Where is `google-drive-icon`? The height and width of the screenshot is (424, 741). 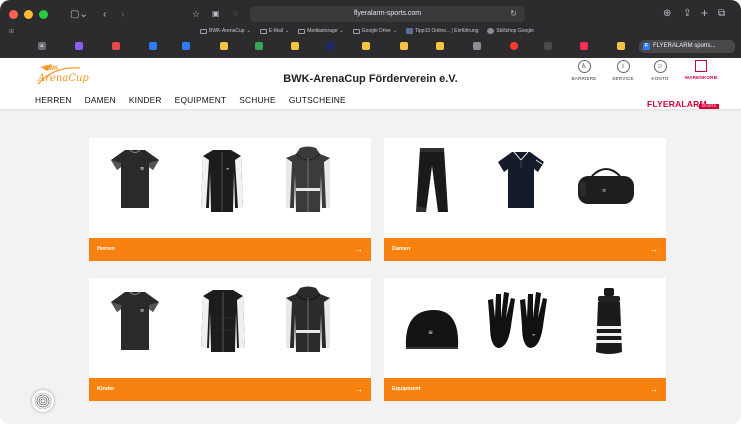 google-drive-icon is located at coordinates (259, 46).